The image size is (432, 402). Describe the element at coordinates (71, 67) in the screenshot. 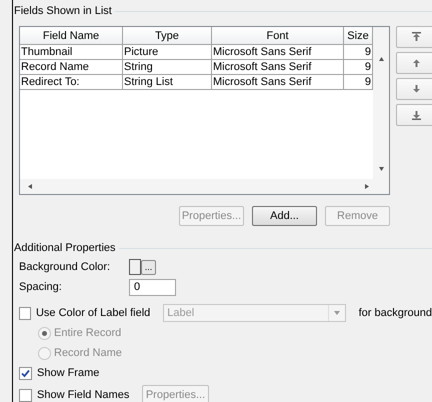

I see `table-cell: Record Name` at that location.